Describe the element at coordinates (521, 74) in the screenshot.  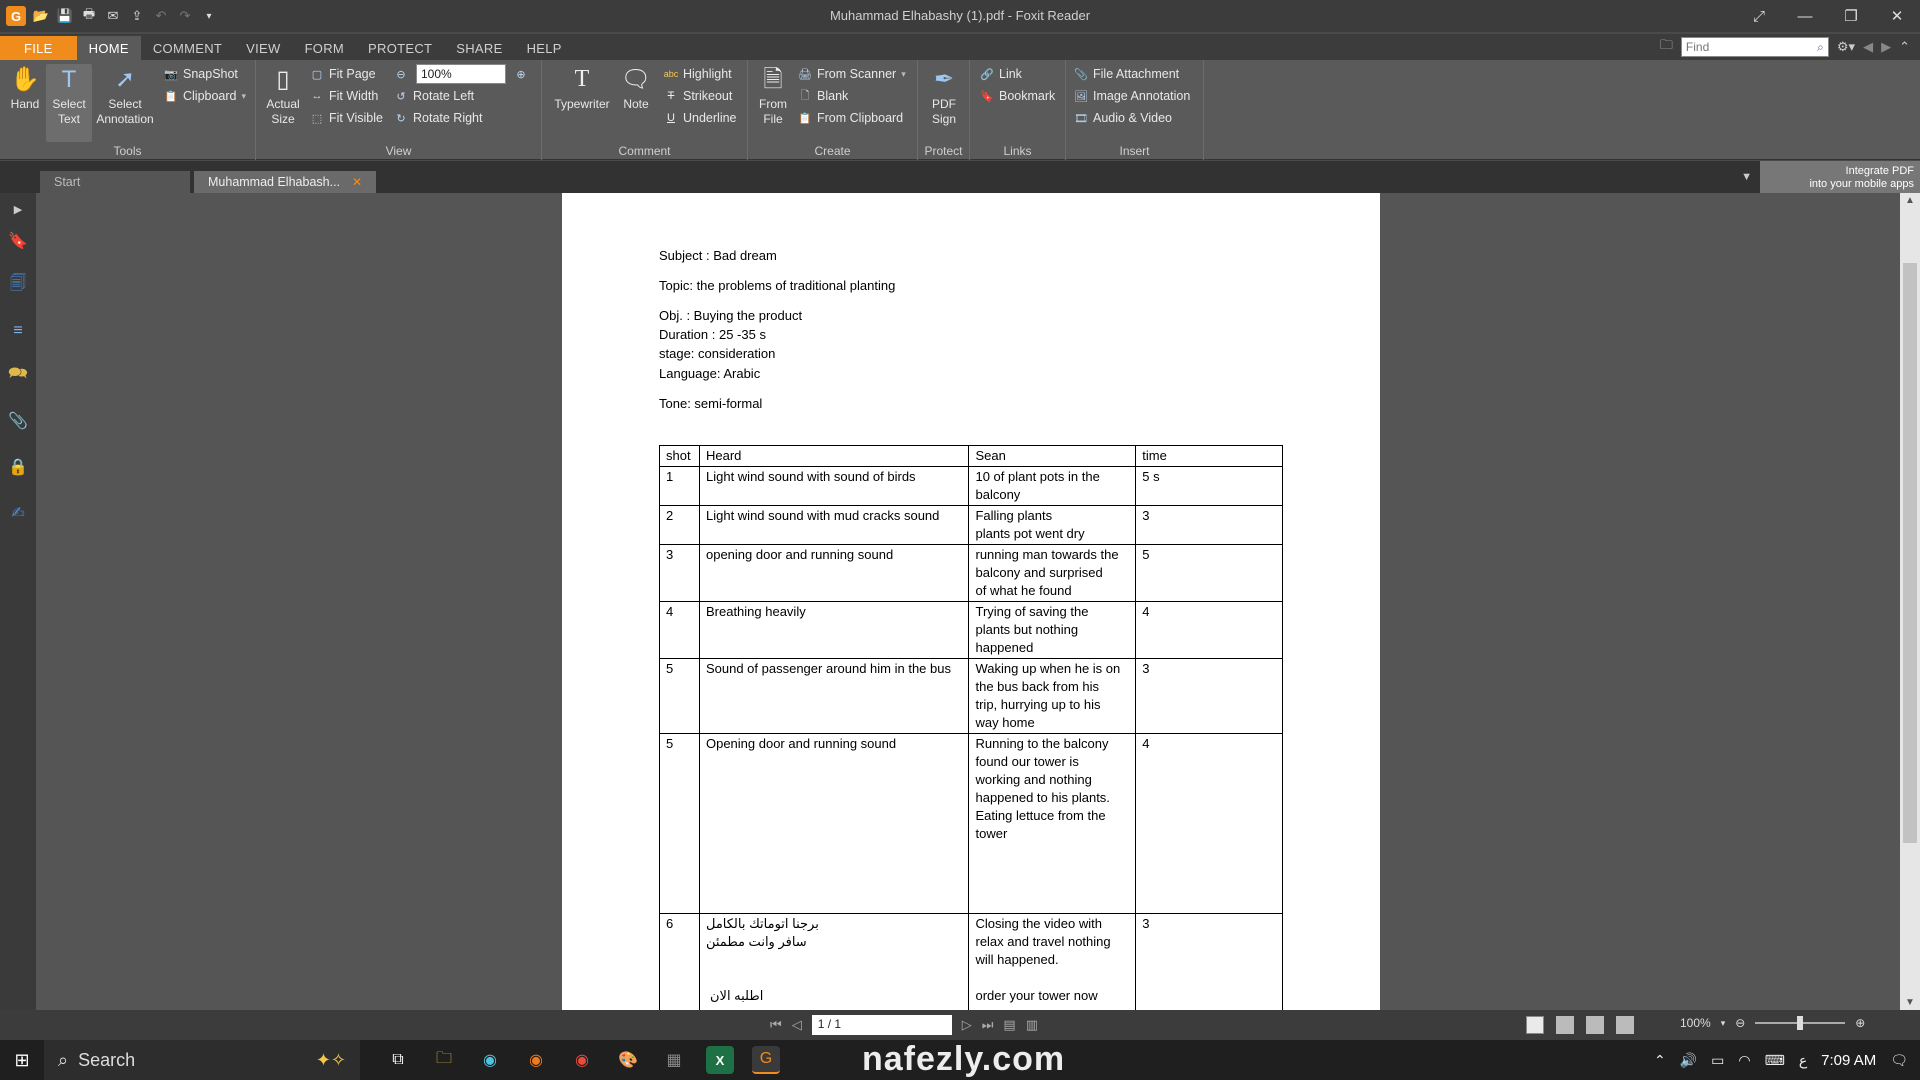
I see `zoom-in-icon: ⊕` at that location.